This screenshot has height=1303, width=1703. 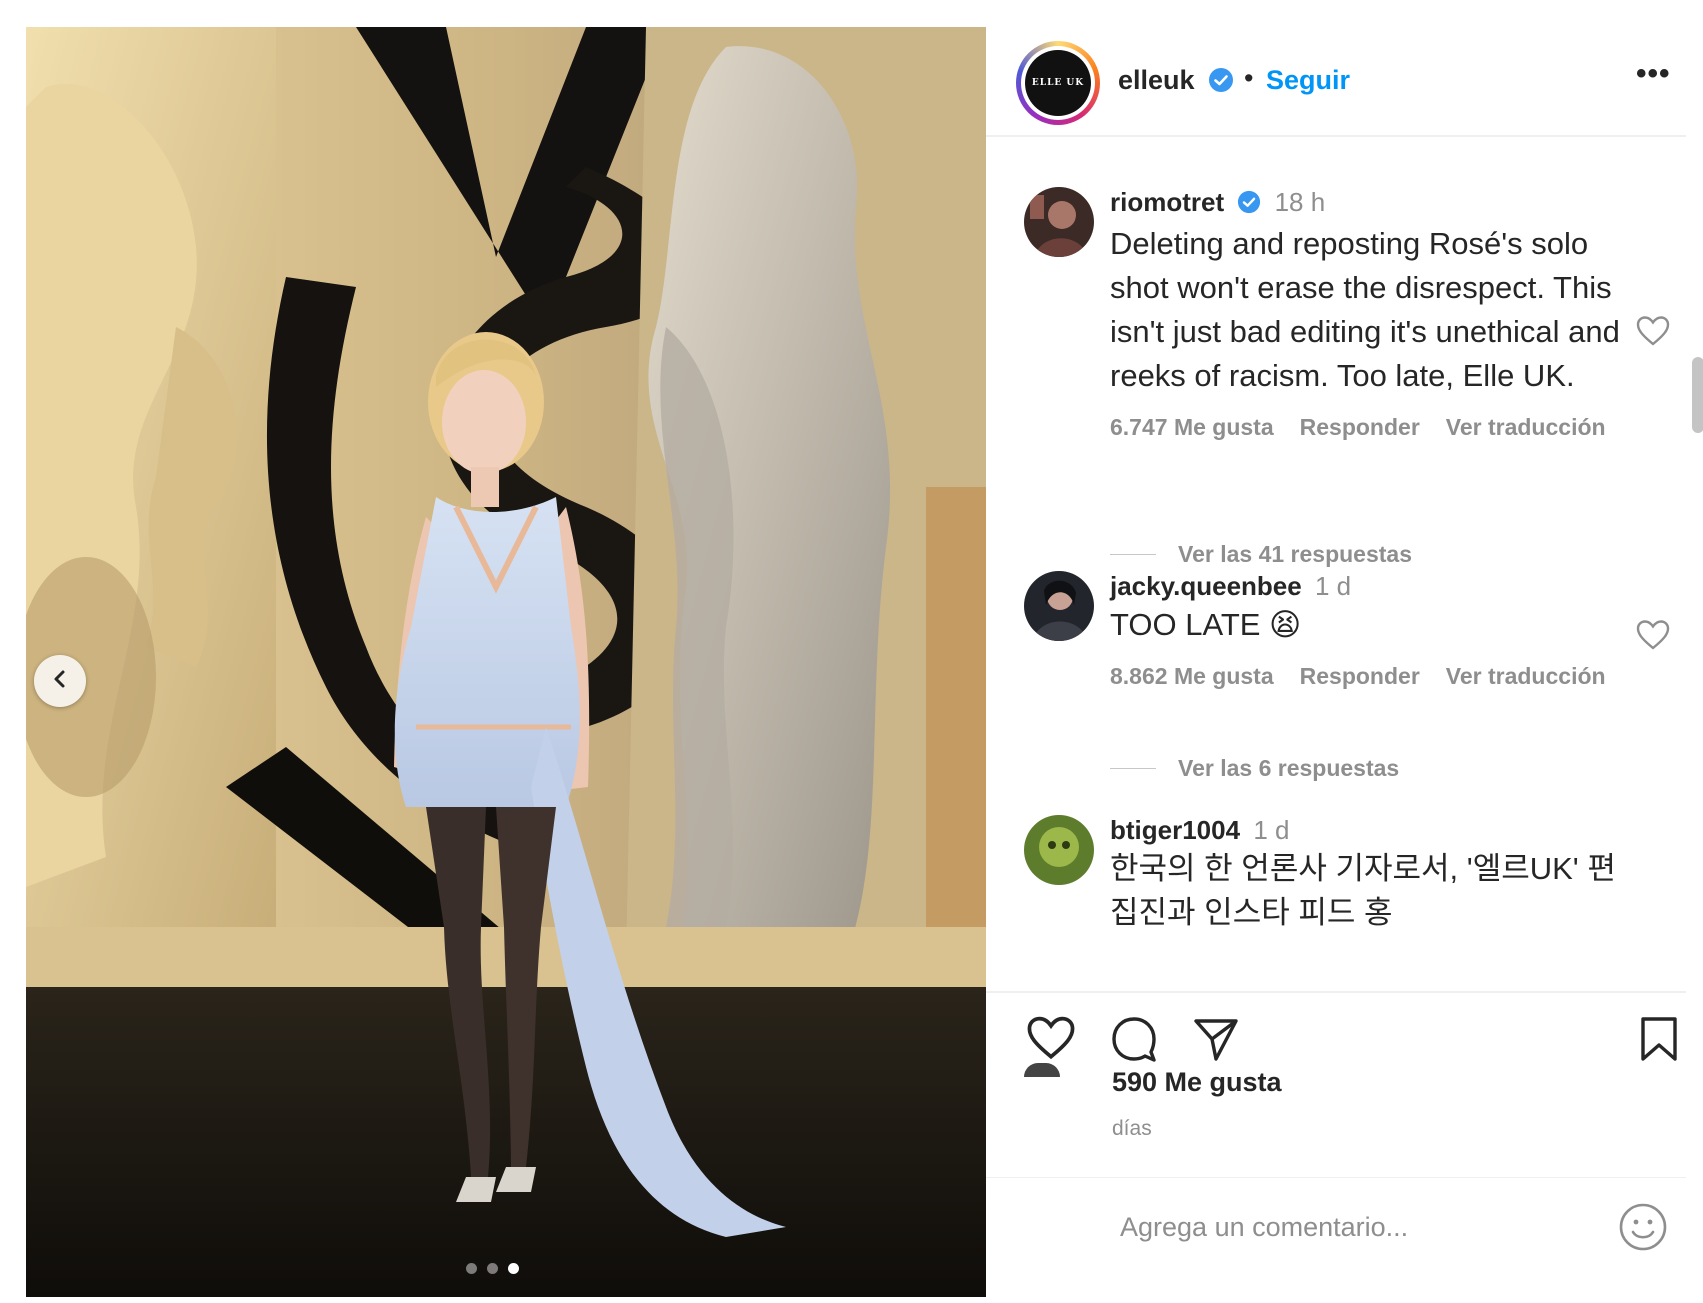 I want to click on more-options-icon: •••, so click(x=1653, y=74).